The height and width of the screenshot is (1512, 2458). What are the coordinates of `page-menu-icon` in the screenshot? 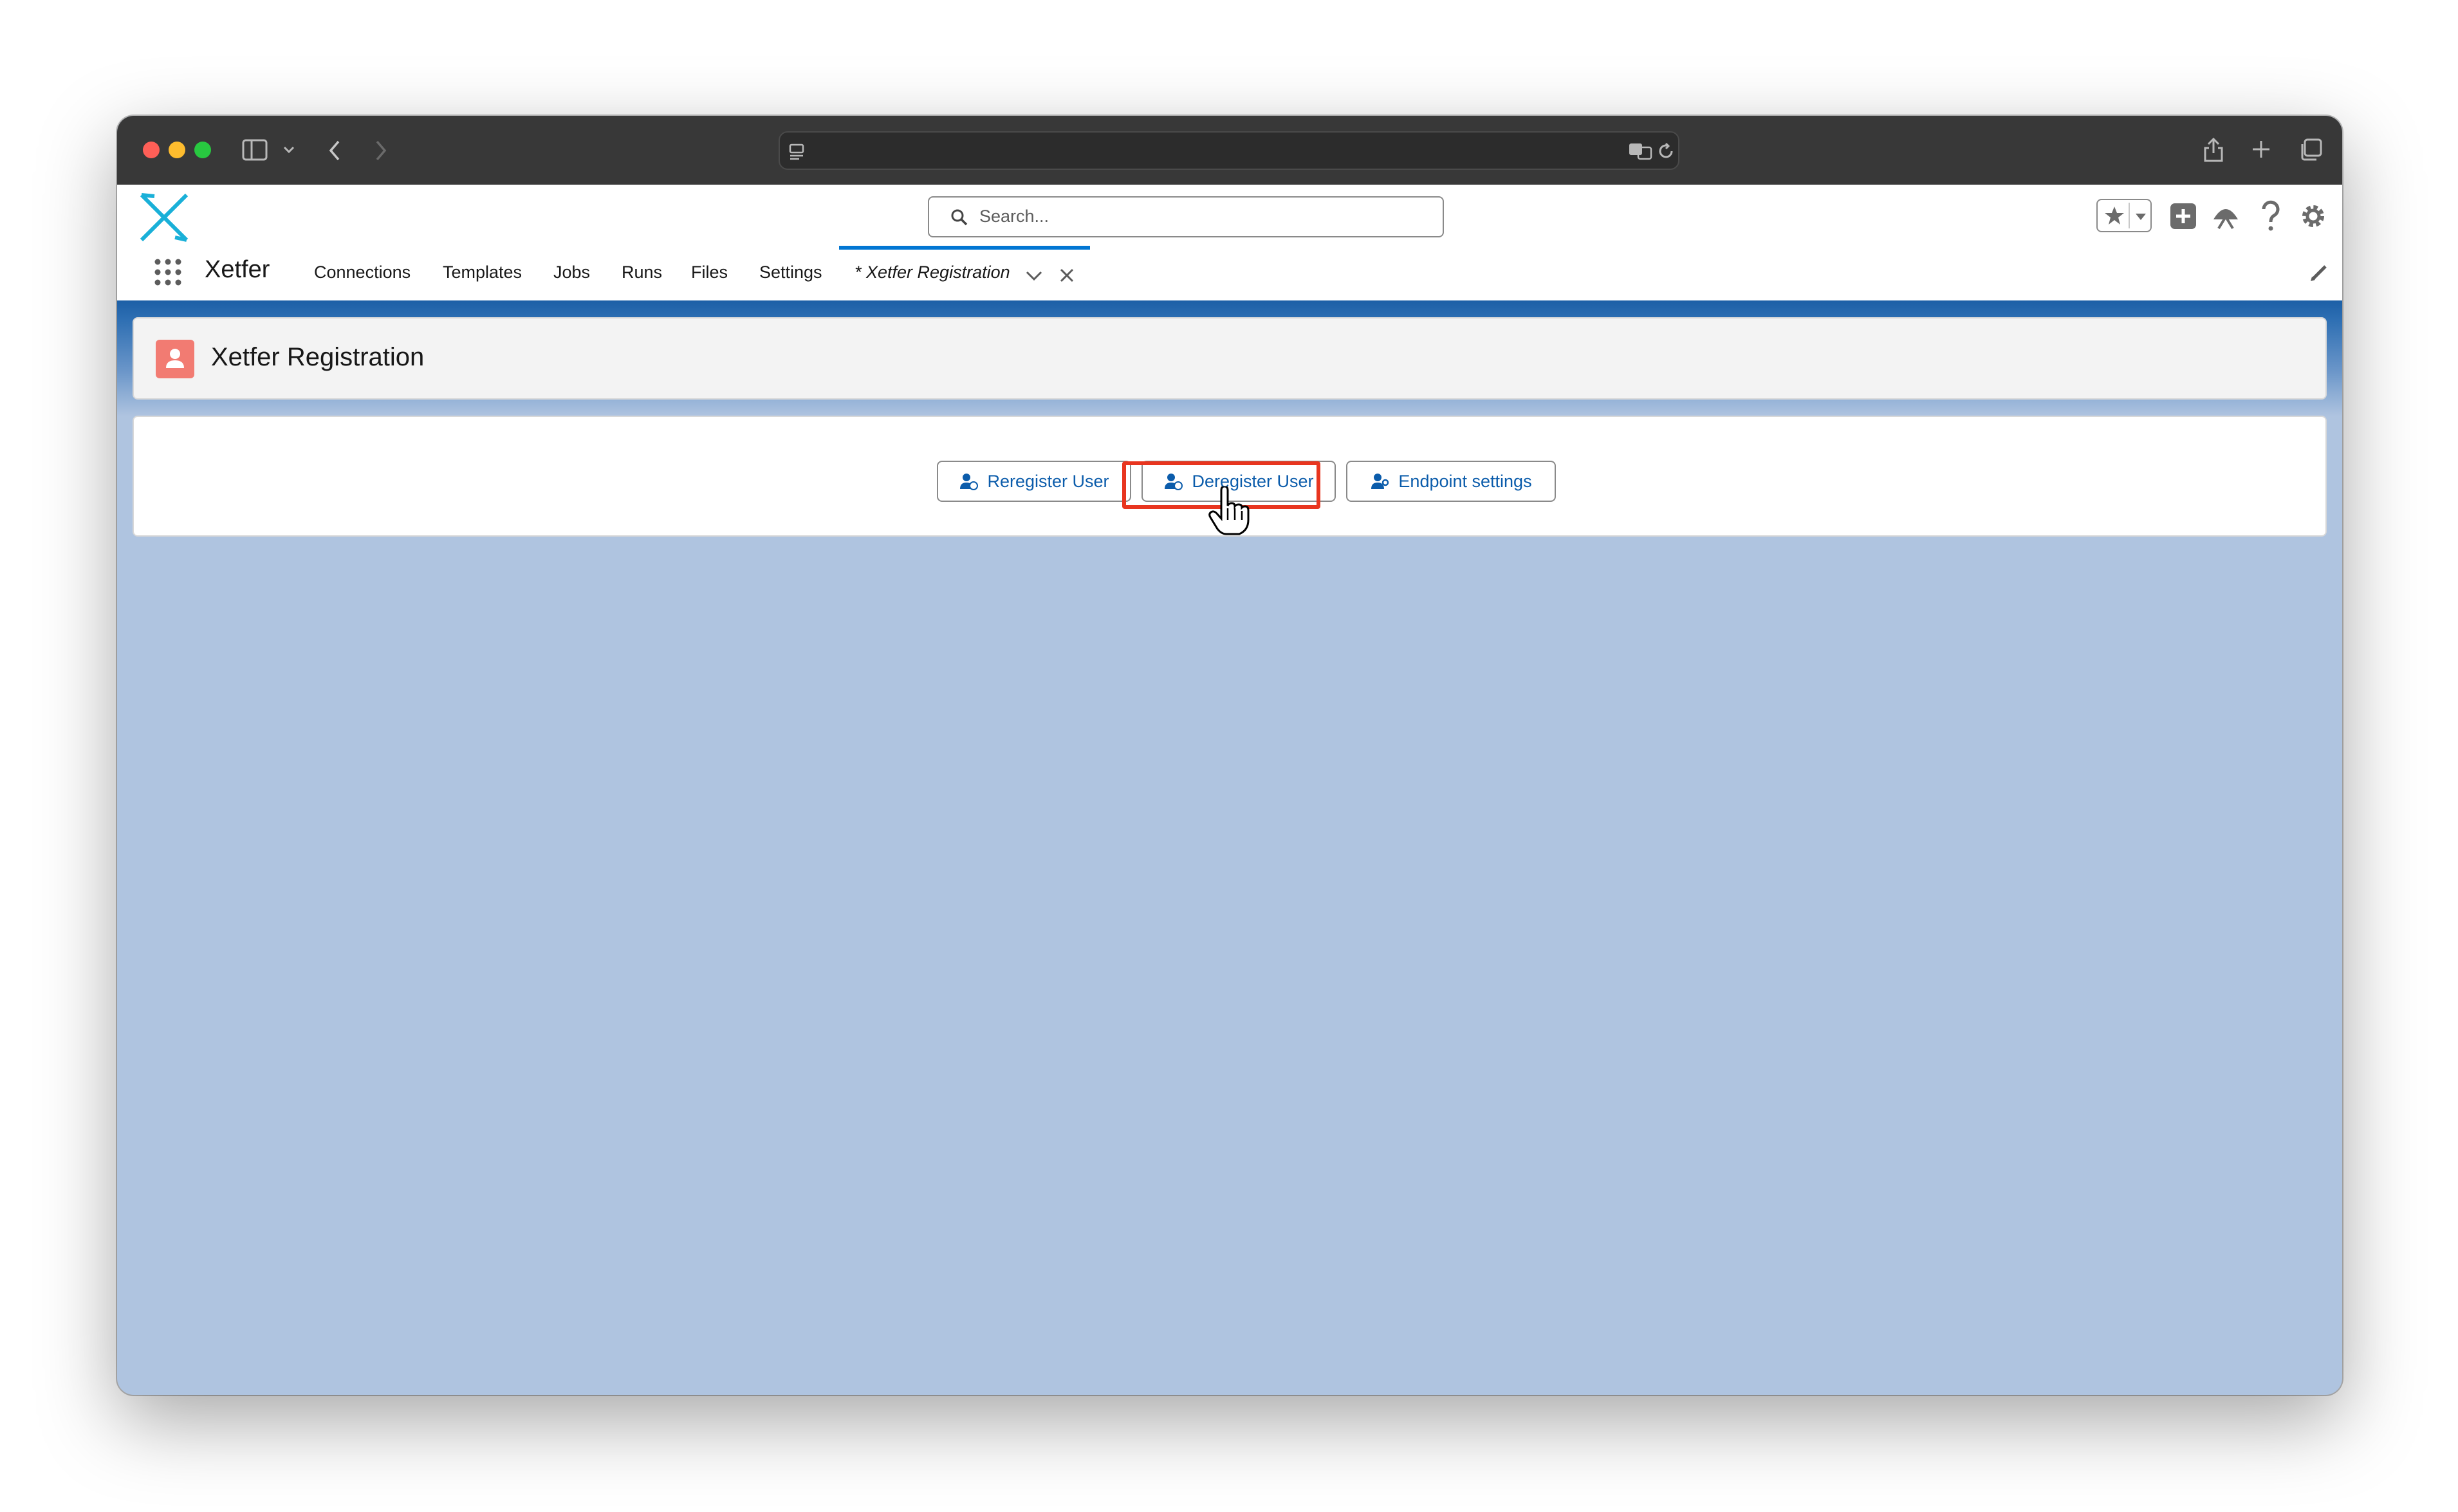 It's located at (797, 152).